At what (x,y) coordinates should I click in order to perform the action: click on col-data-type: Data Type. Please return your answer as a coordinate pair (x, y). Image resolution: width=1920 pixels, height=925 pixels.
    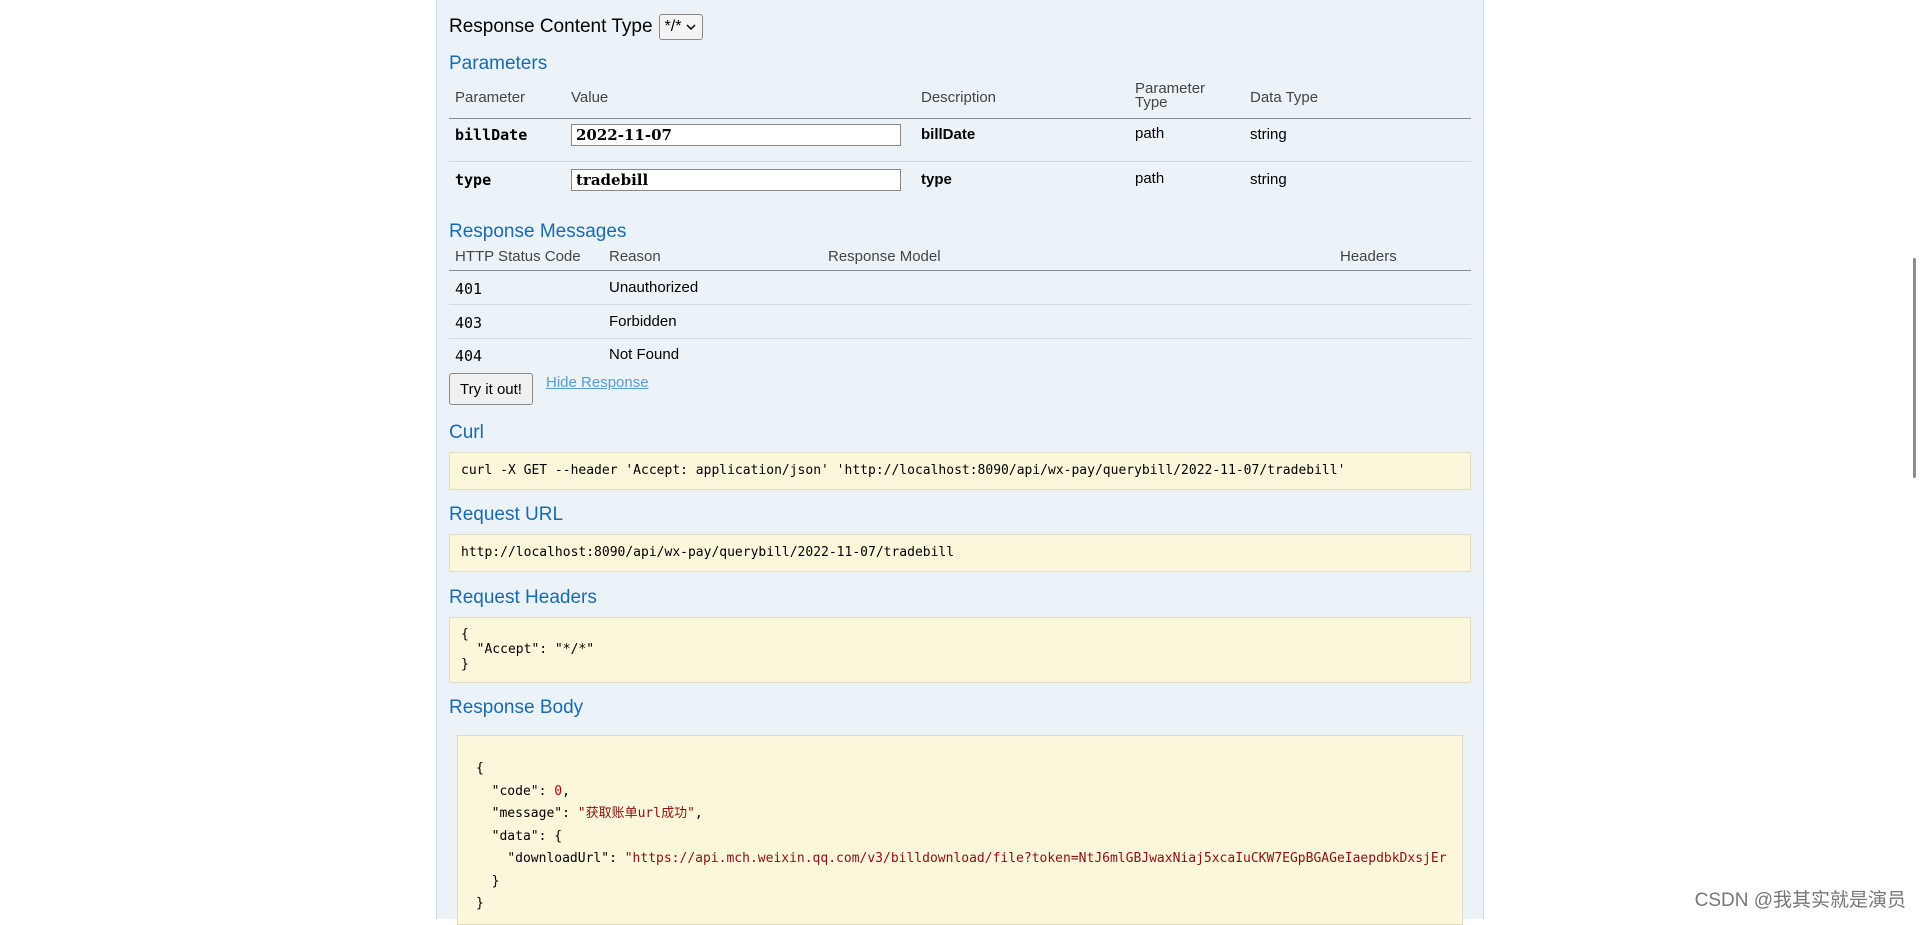
    Looking at the image, I should click on (1284, 97).